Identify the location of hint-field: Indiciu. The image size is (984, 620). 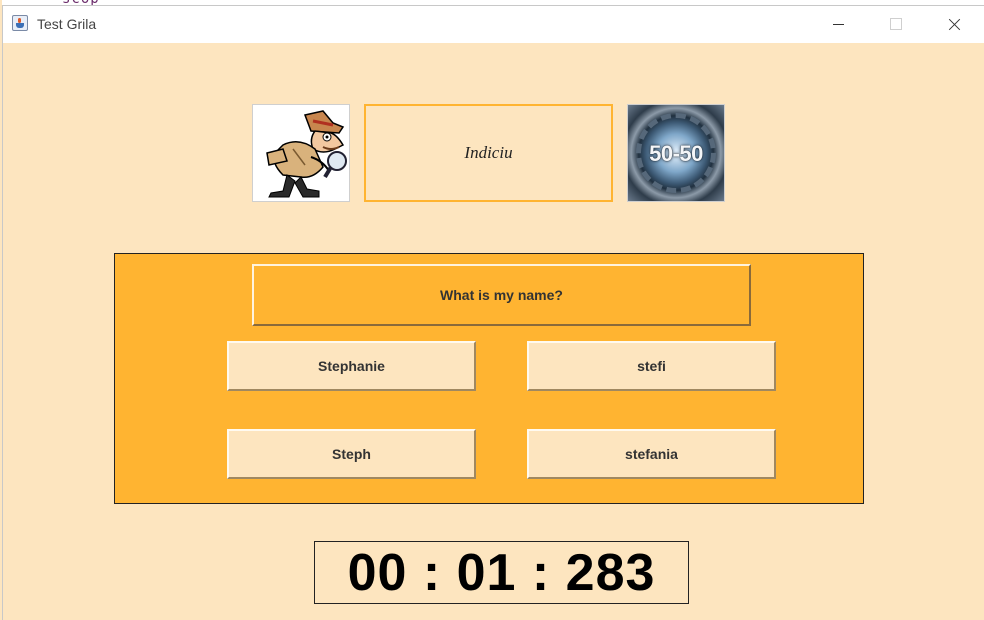
(488, 153).